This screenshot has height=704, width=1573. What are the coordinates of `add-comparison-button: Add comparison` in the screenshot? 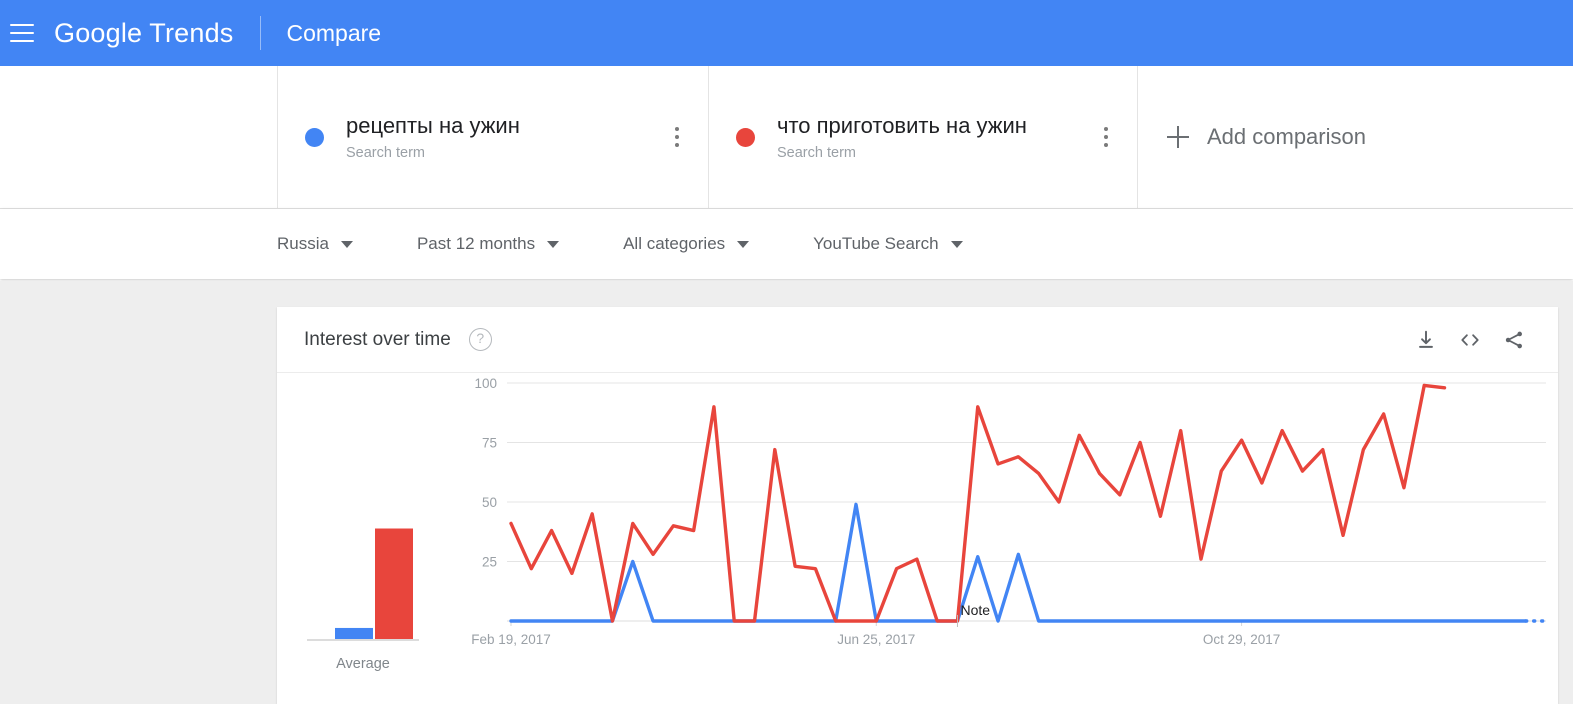 It's located at (1266, 137).